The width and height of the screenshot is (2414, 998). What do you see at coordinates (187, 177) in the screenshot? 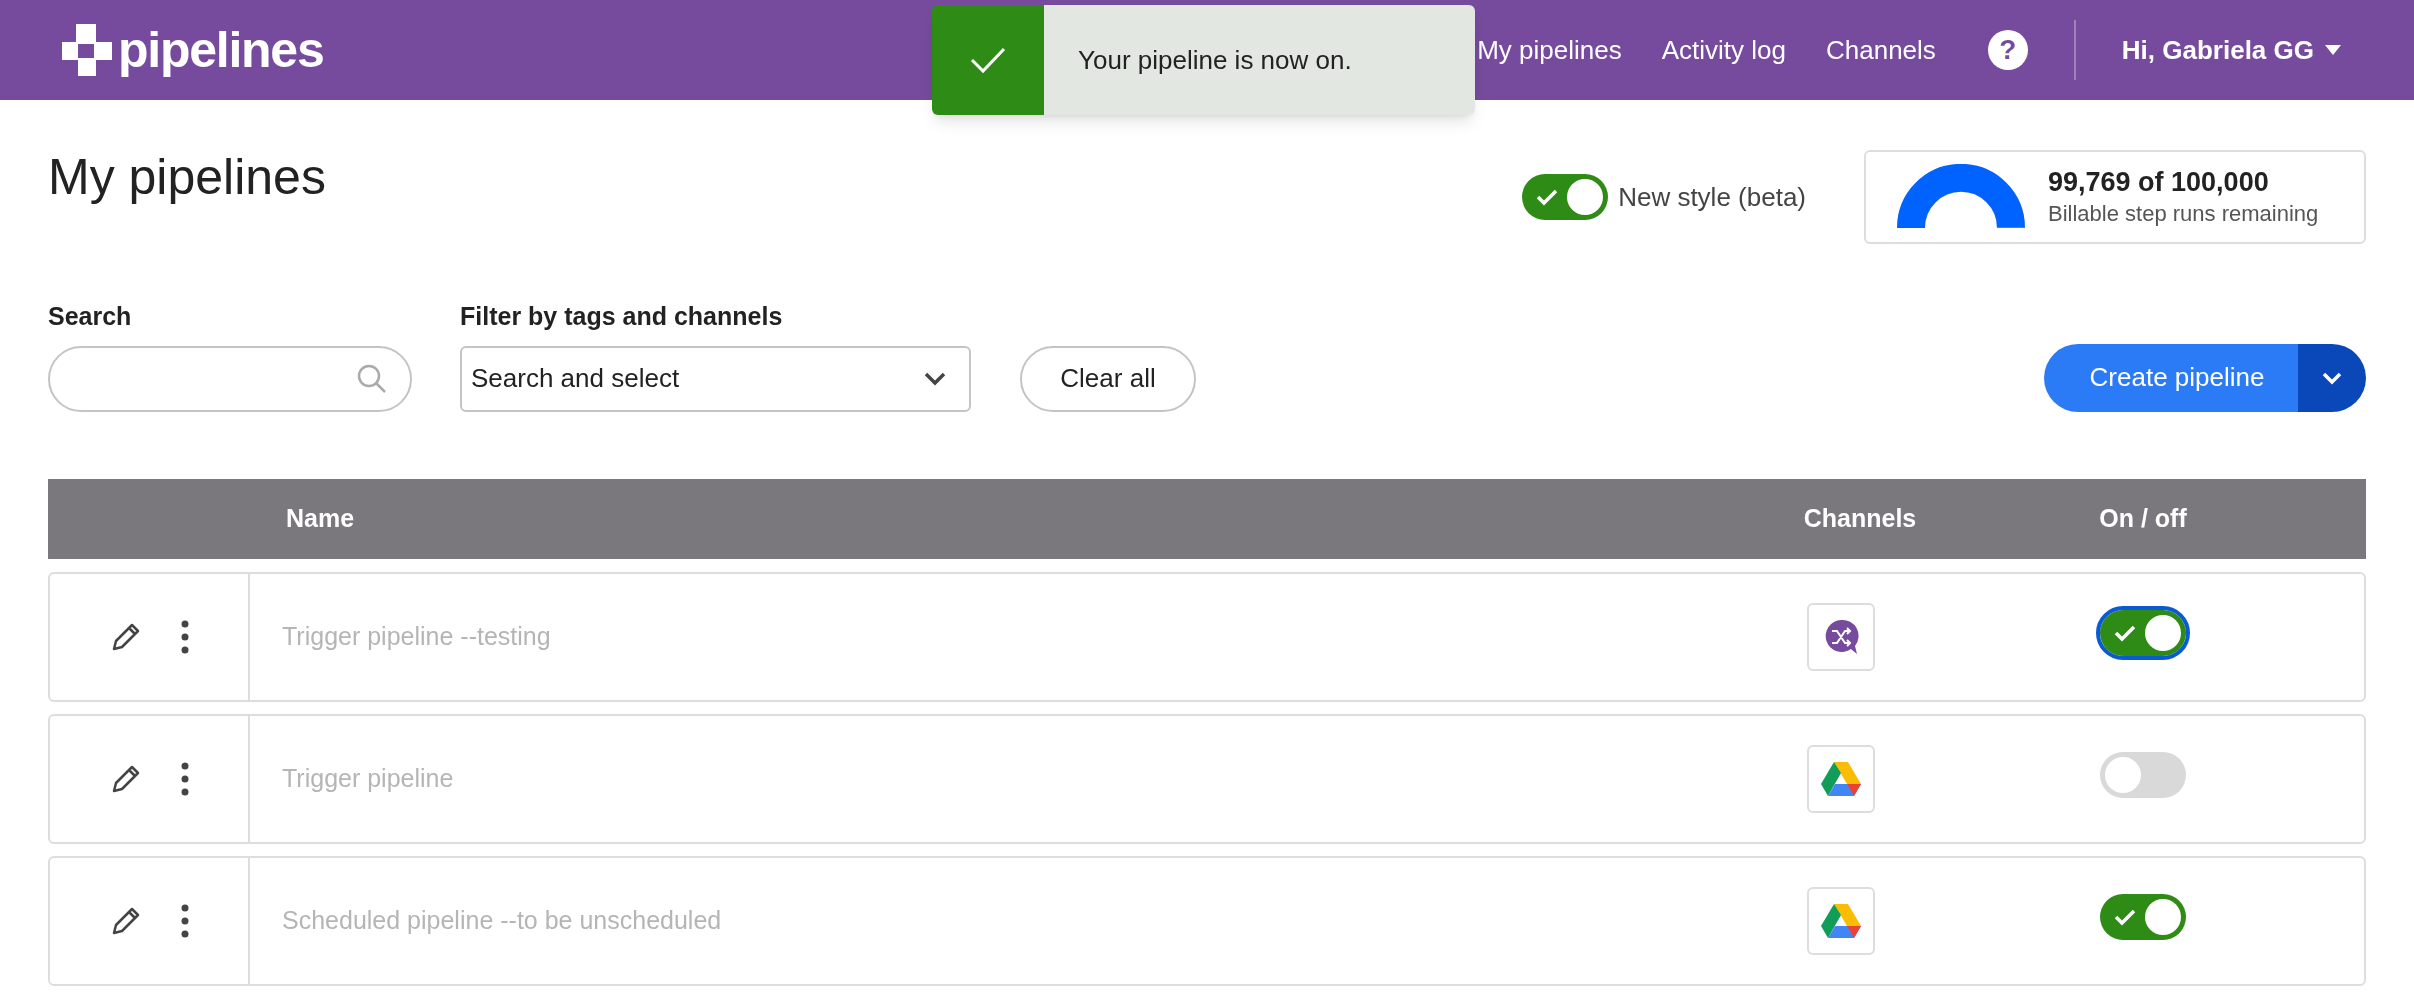
I see `page-title: My pipelines` at bounding box center [187, 177].